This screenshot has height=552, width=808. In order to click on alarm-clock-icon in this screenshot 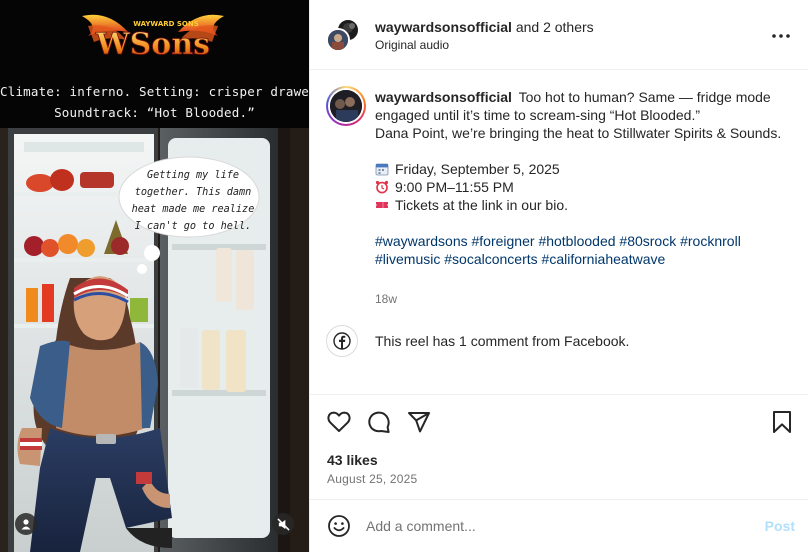, I will do `click(382, 187)`.